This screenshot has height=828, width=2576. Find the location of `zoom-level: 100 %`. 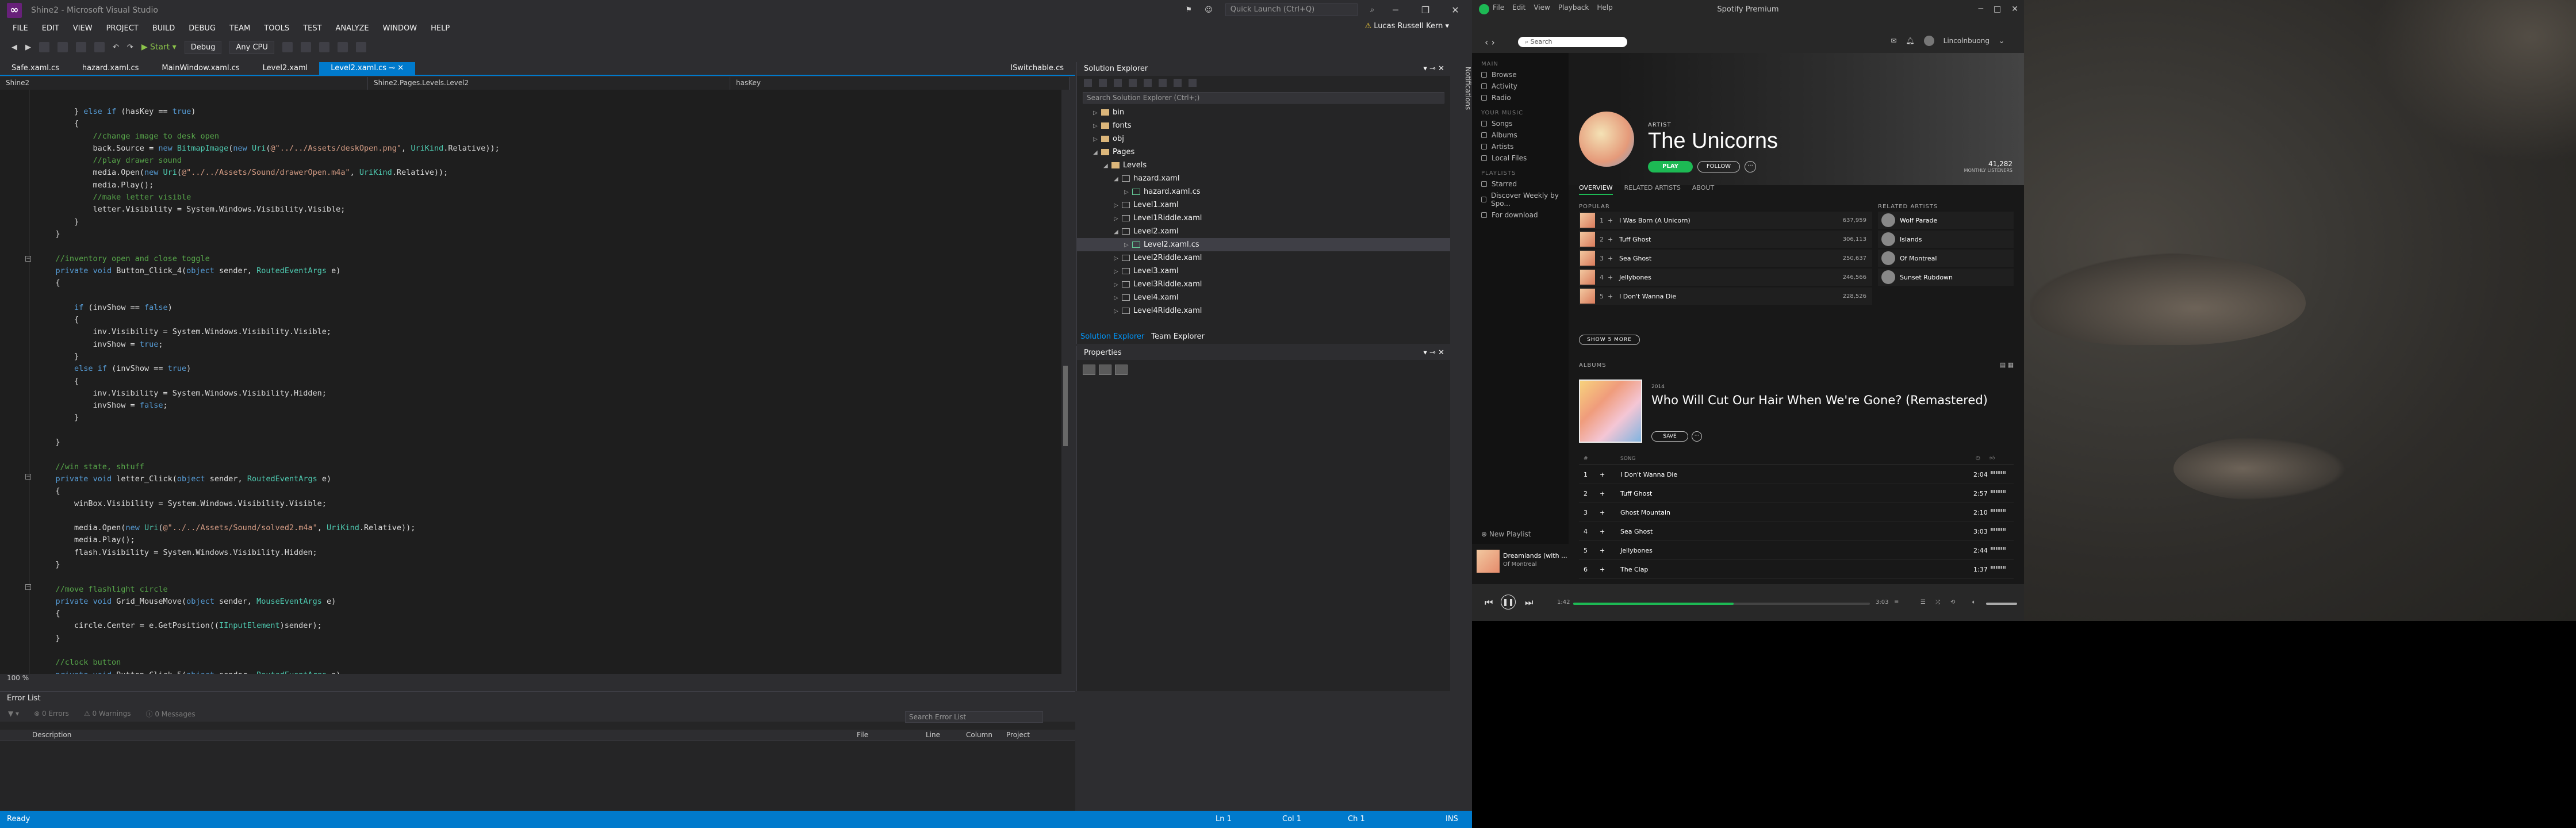

zoom-level: 100 % is located at coordinates (535, 678).